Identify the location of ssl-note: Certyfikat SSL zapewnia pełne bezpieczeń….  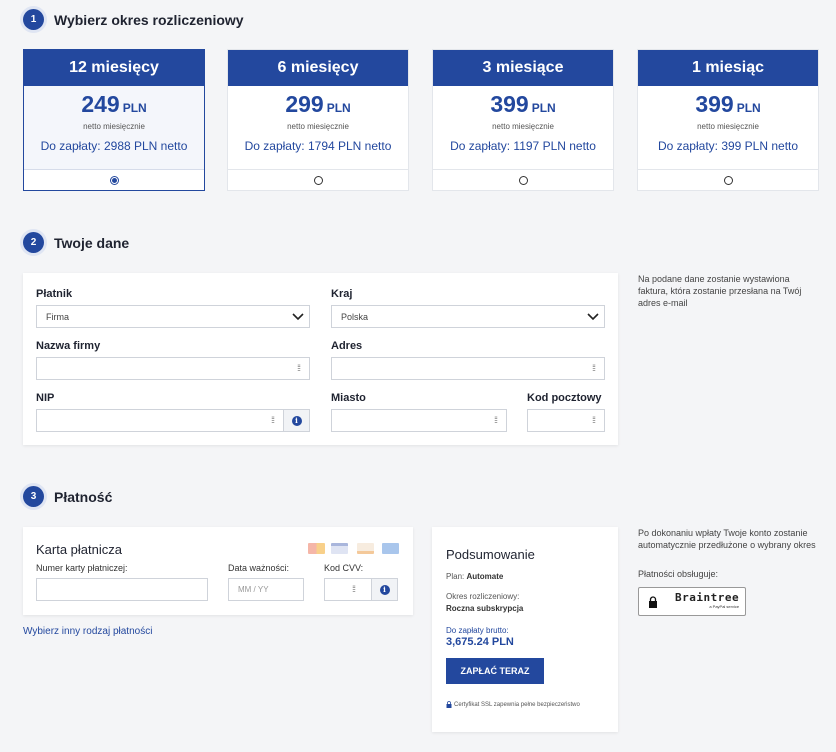
(513, 704).